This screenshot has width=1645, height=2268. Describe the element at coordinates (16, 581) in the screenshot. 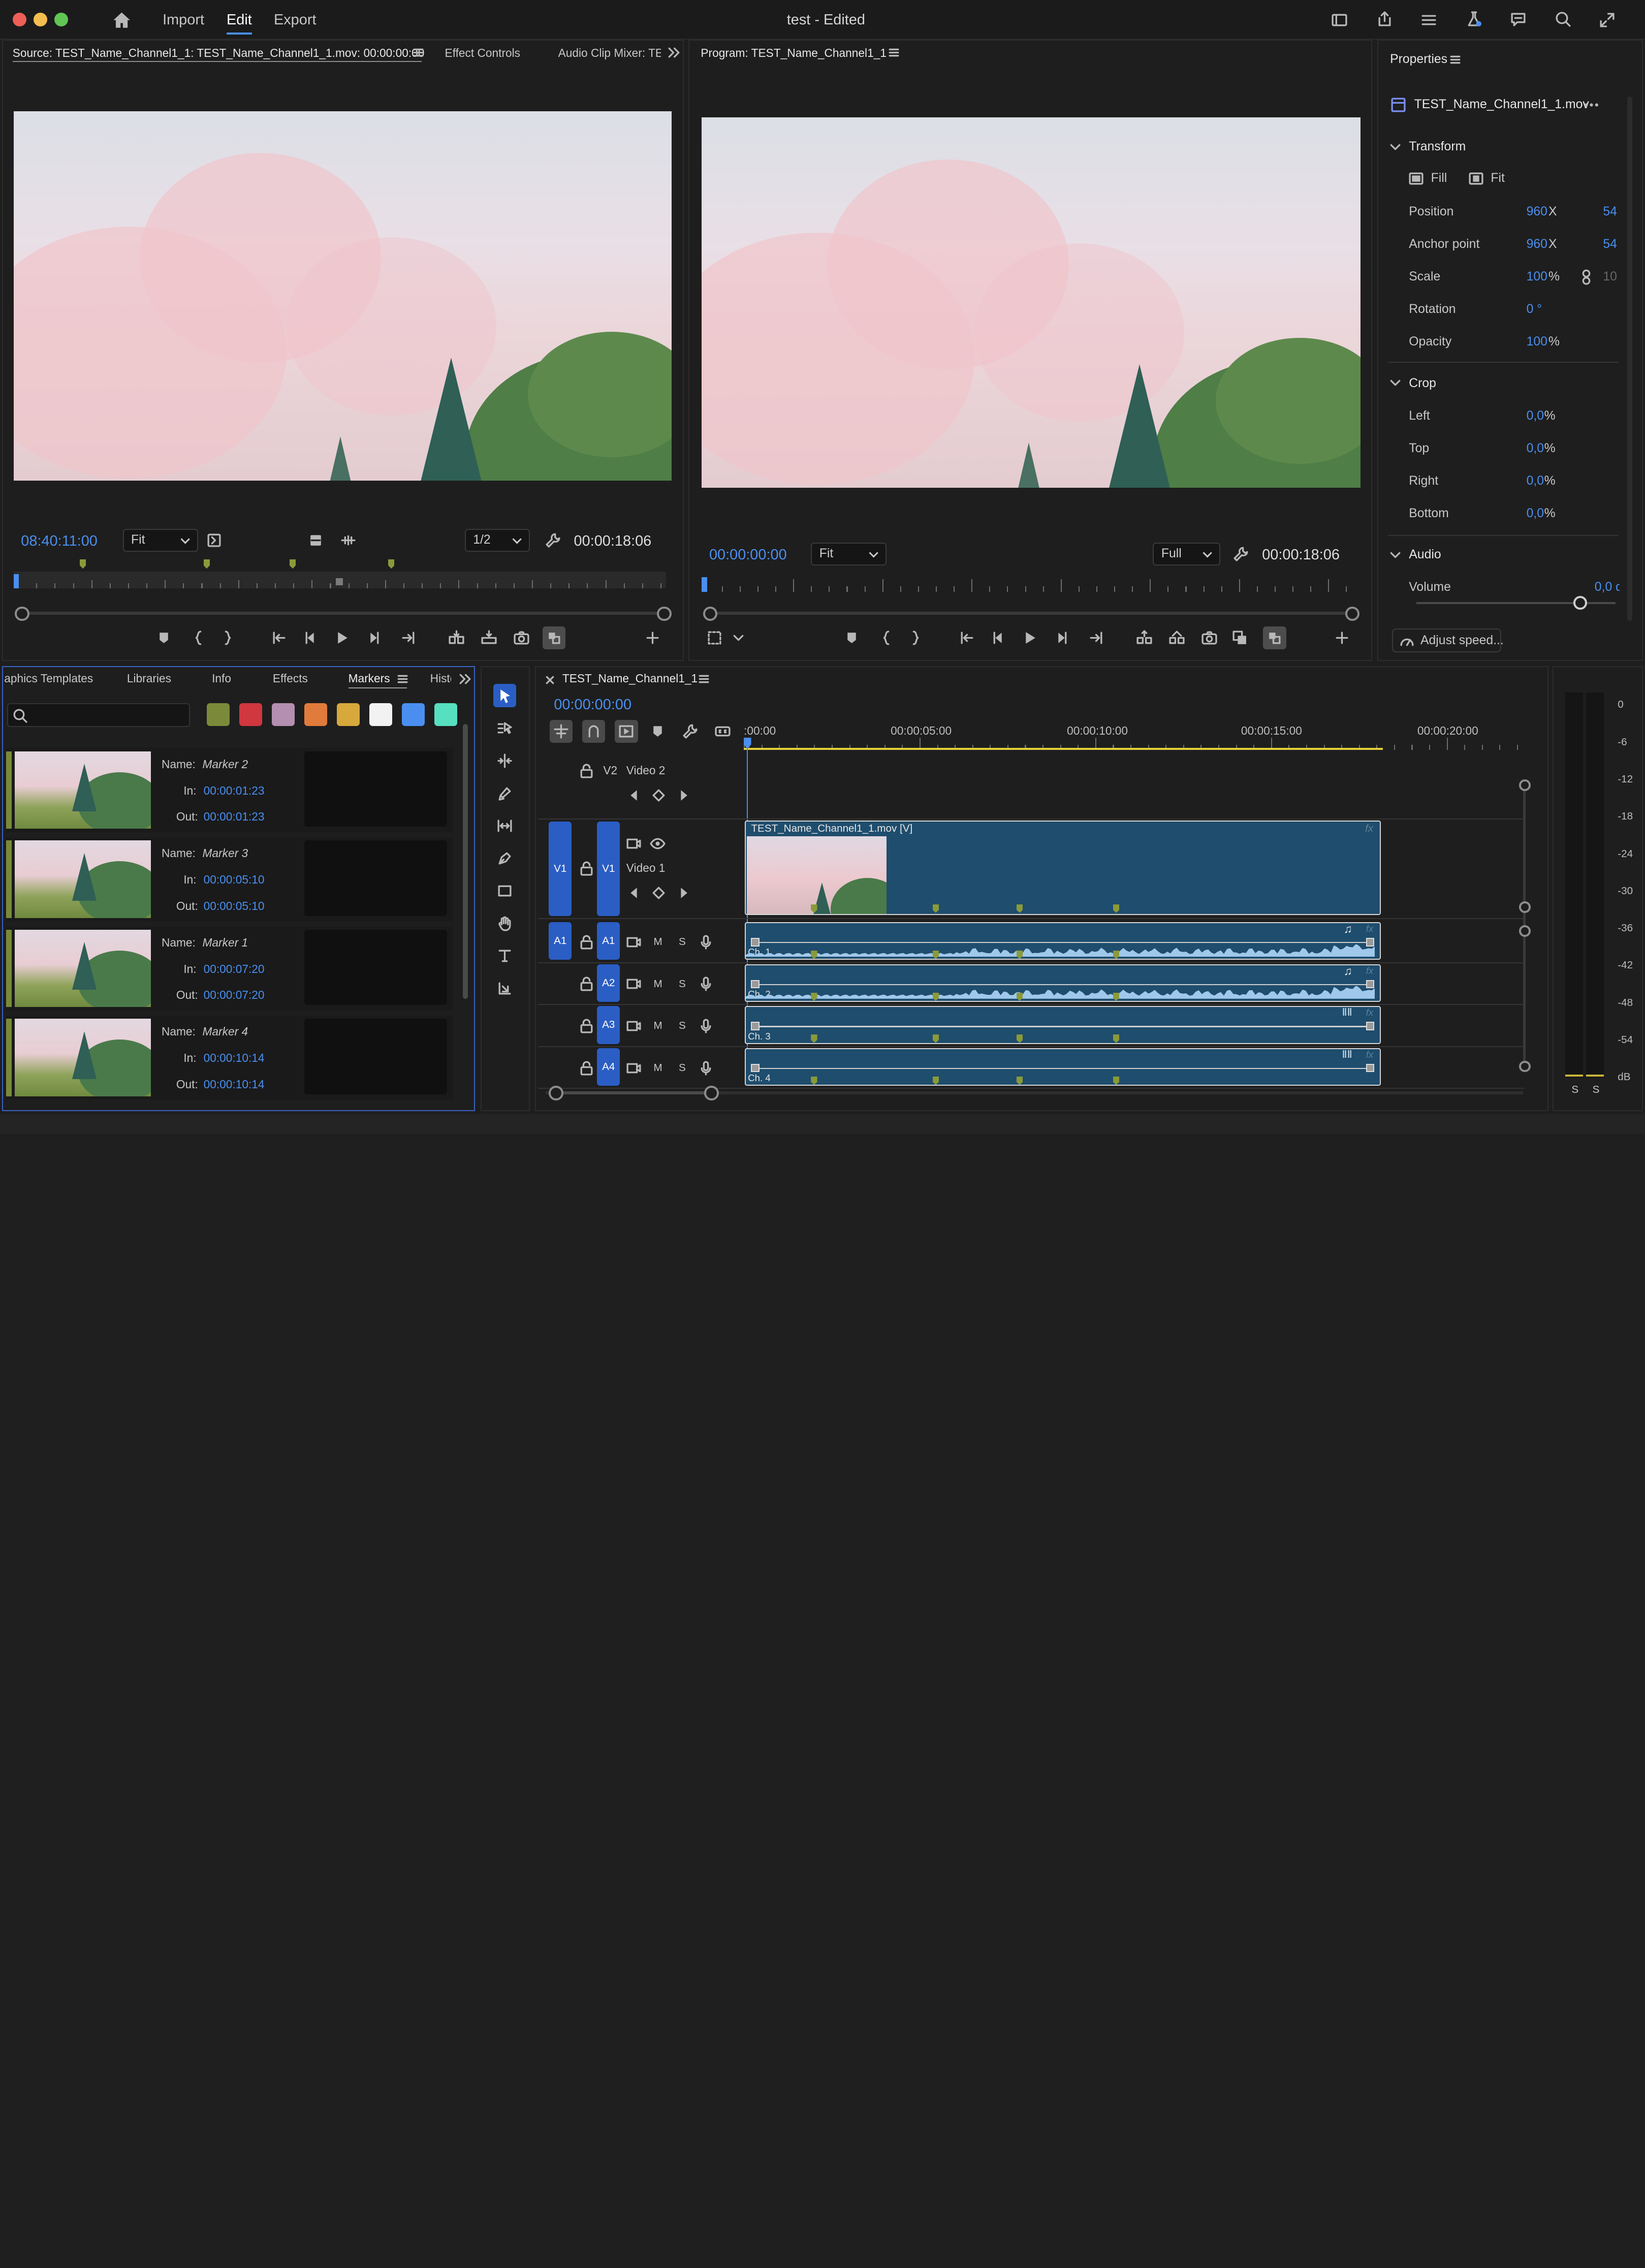

I see `source-playhead` at that location.